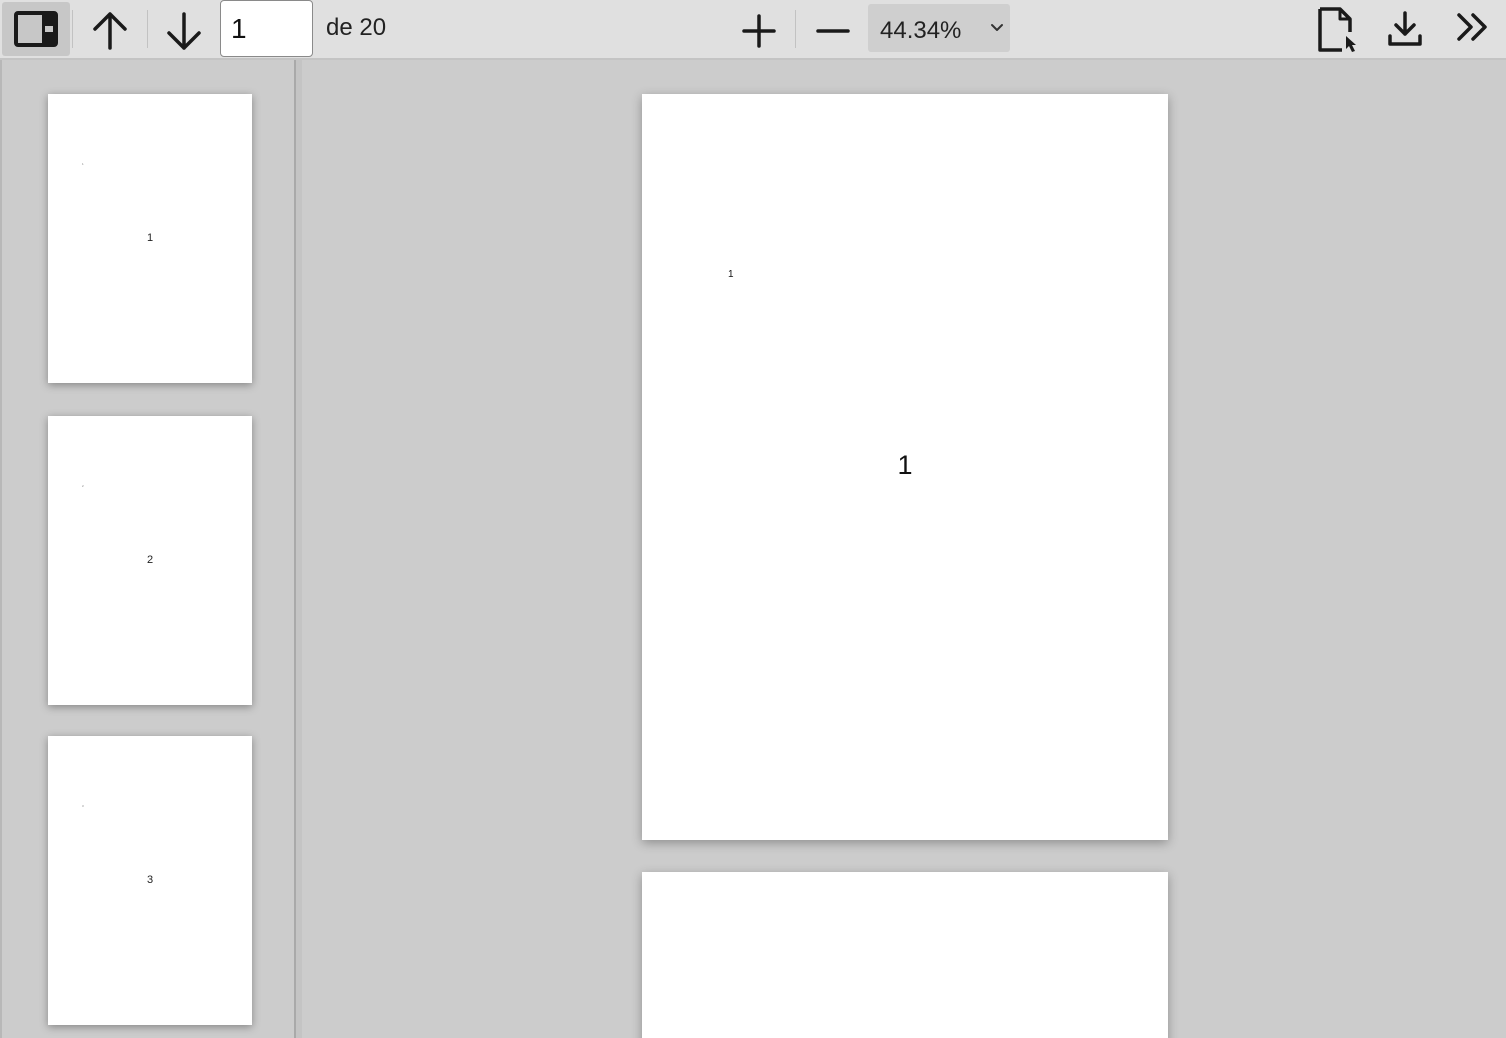 Image resolution: width=1506 pixels, height=1038 pixels. I want to click on arrow-down-icon, so click(184, 32).